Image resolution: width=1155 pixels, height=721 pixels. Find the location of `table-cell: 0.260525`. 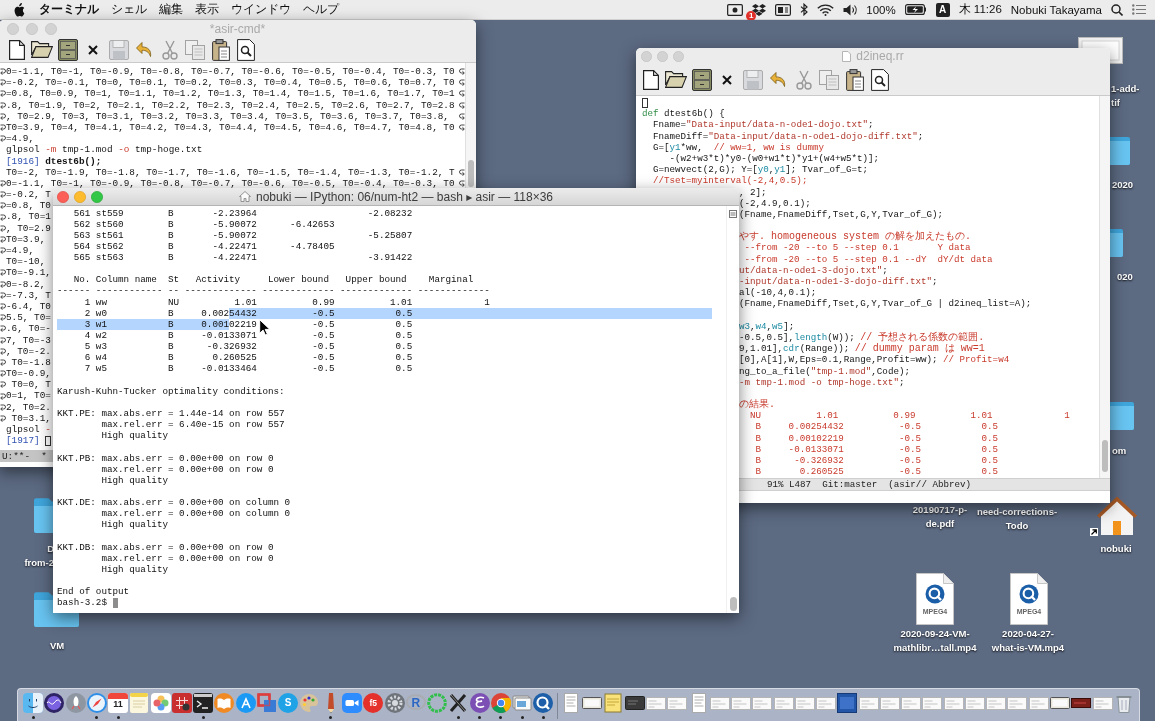

table-cell: 0.260525 is located at coordinates (234, 358).